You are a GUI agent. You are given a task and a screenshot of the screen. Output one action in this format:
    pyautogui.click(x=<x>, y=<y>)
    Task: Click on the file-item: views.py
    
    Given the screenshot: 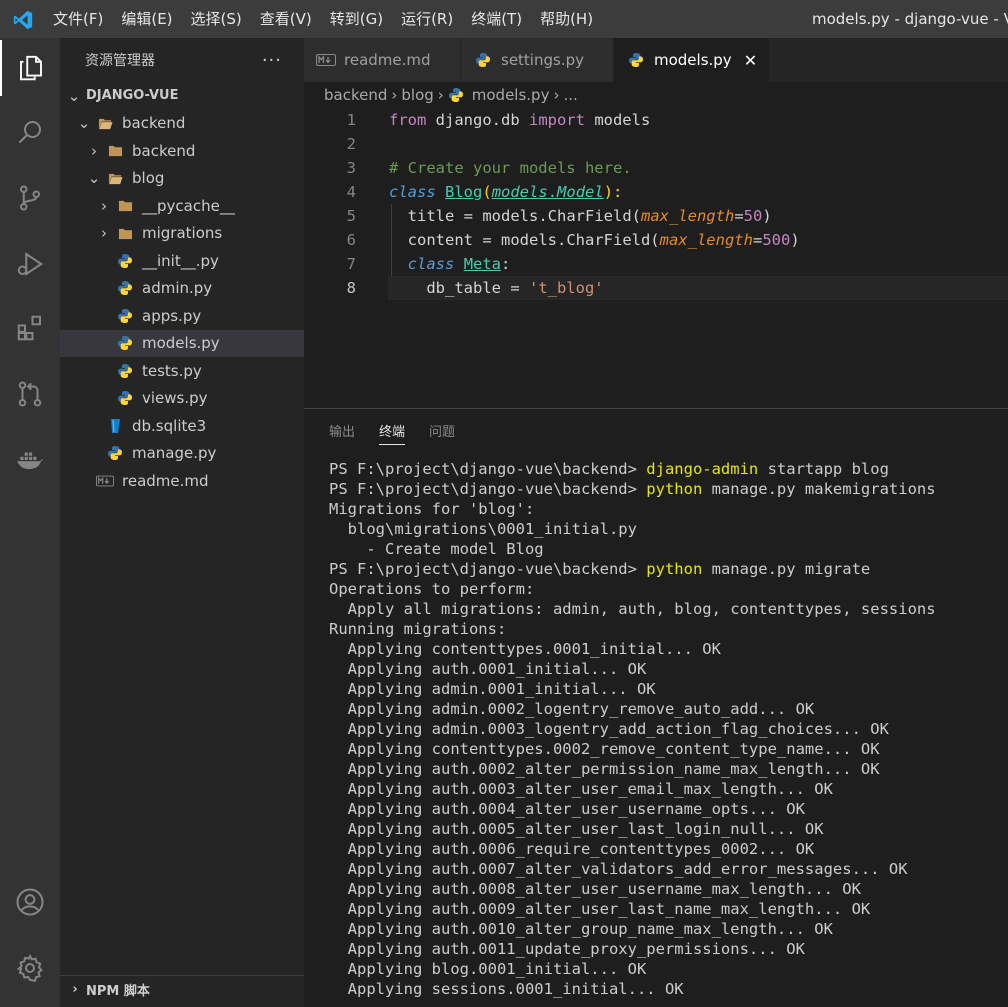 What is the action you would take?
    pyautogui.click(x=182, y=398)
    